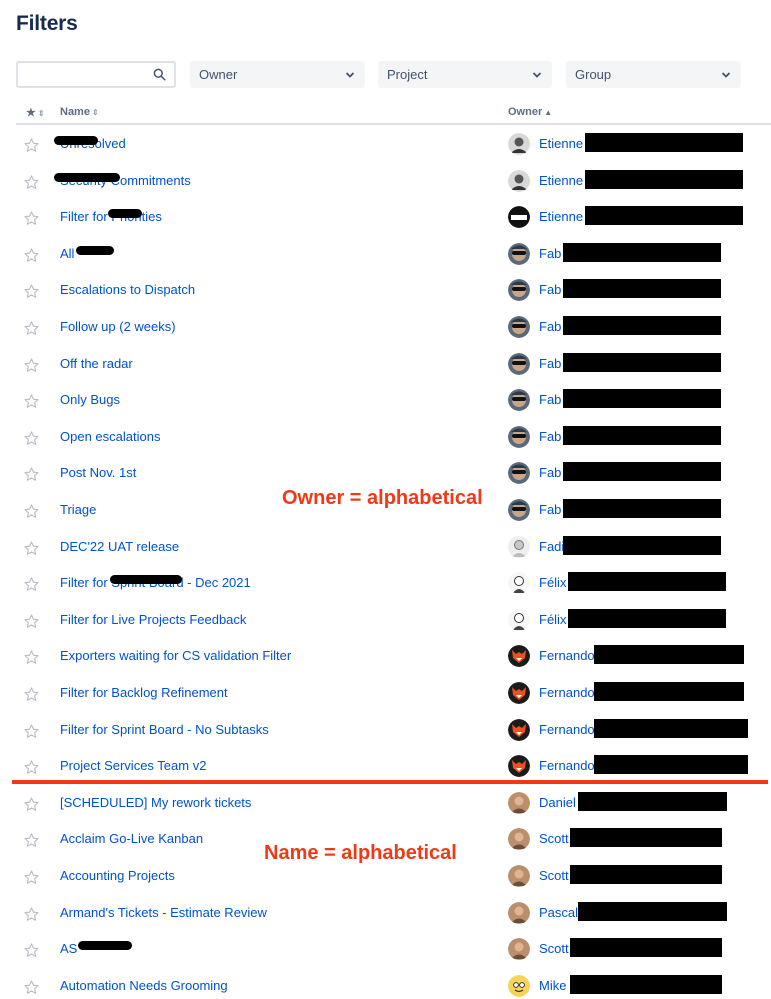 Image resolution: width=771 pixels, height=999 pixels. What do you see at coordinates (519, 546) in the screenshot?
I see `person-avatar-icon` at bounding box center [519, 546].